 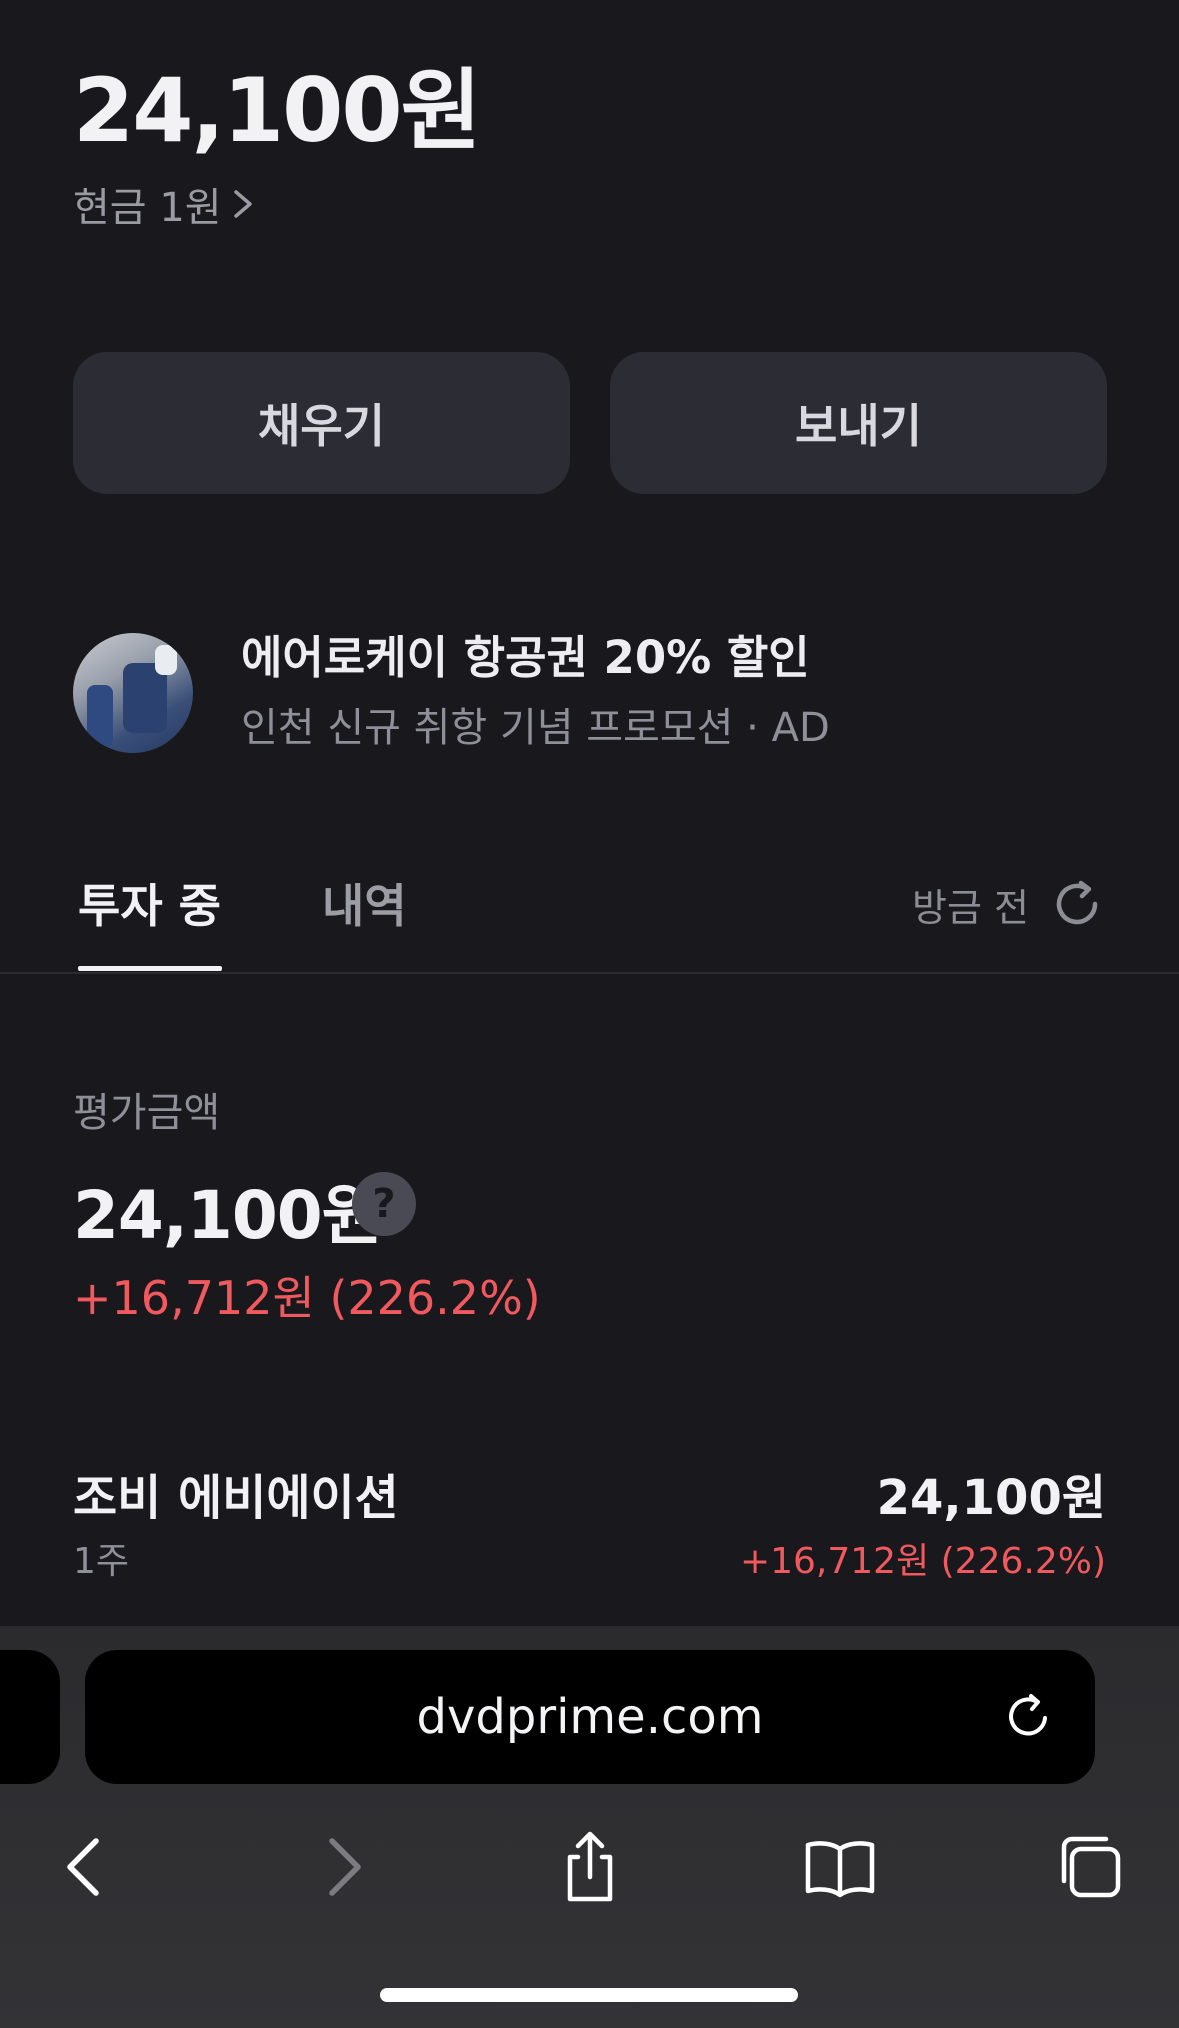 What do you see at coordinates (150, 968) in the screenshot?
I see `active-tab-indicator` at bounding box center [150, 968].